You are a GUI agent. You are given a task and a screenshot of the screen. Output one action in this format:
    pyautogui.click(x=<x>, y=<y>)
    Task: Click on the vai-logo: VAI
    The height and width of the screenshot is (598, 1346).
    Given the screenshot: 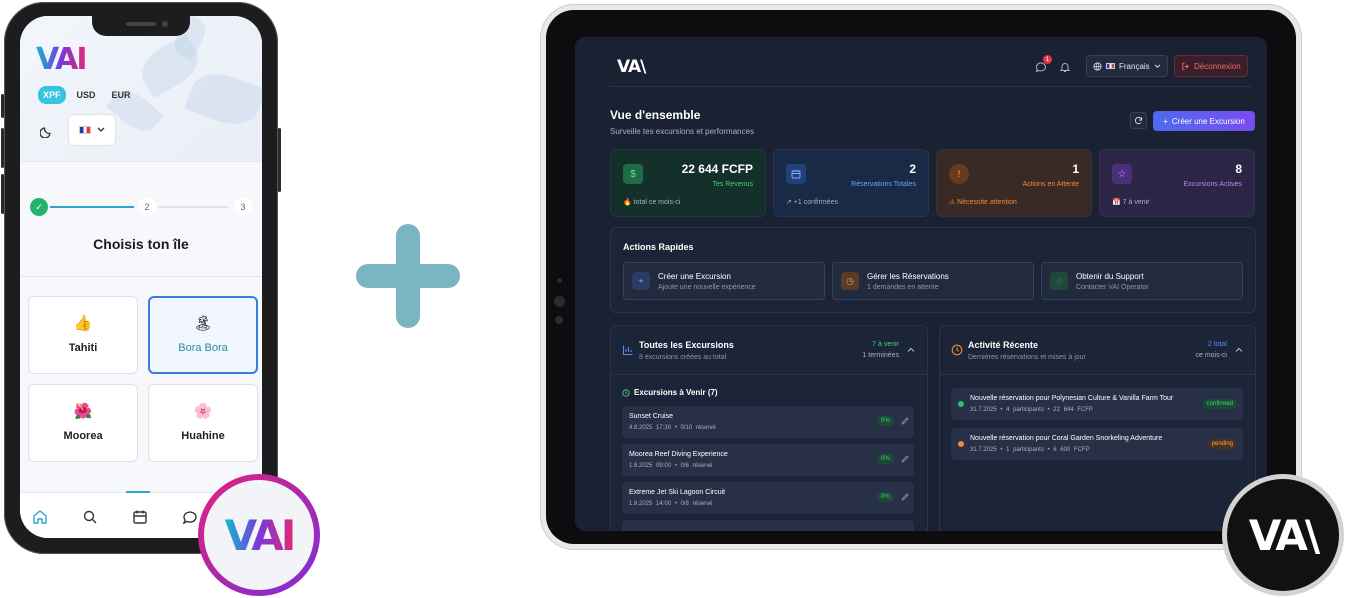 What is the action you would take?
    pyautogui.click(x=62, y=59)
    